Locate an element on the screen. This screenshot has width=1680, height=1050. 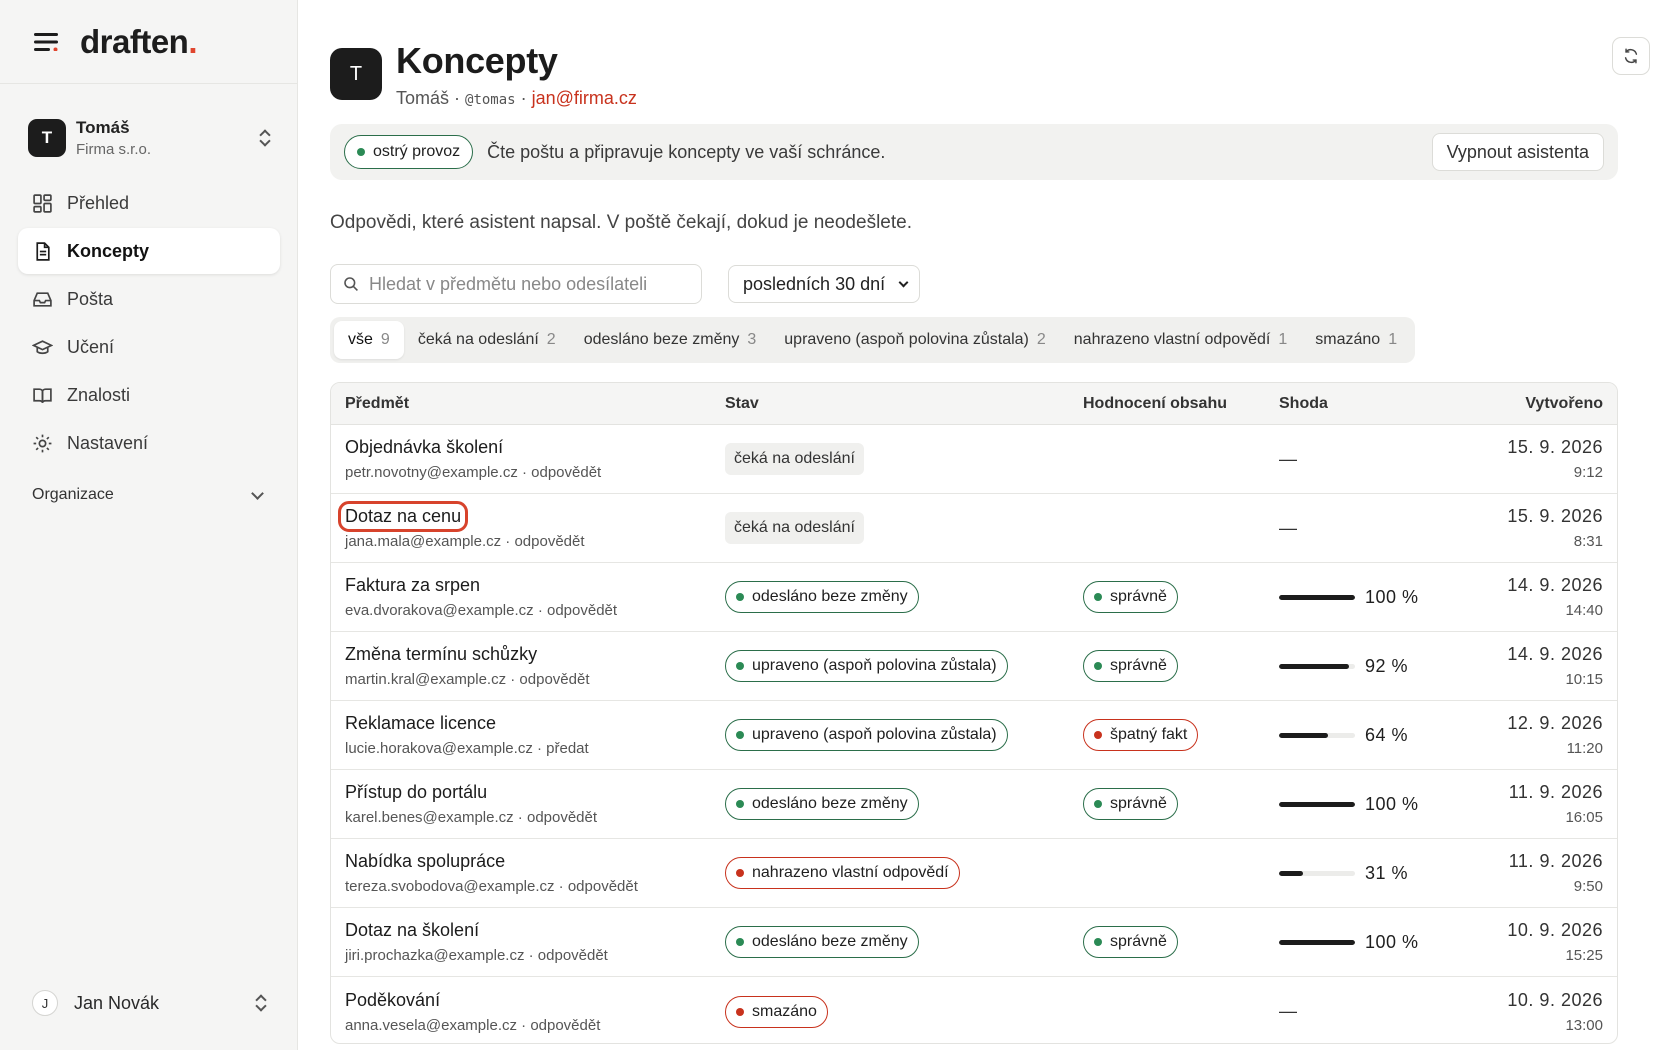
column-header-status: Stav is located at coordinates (904, 404).